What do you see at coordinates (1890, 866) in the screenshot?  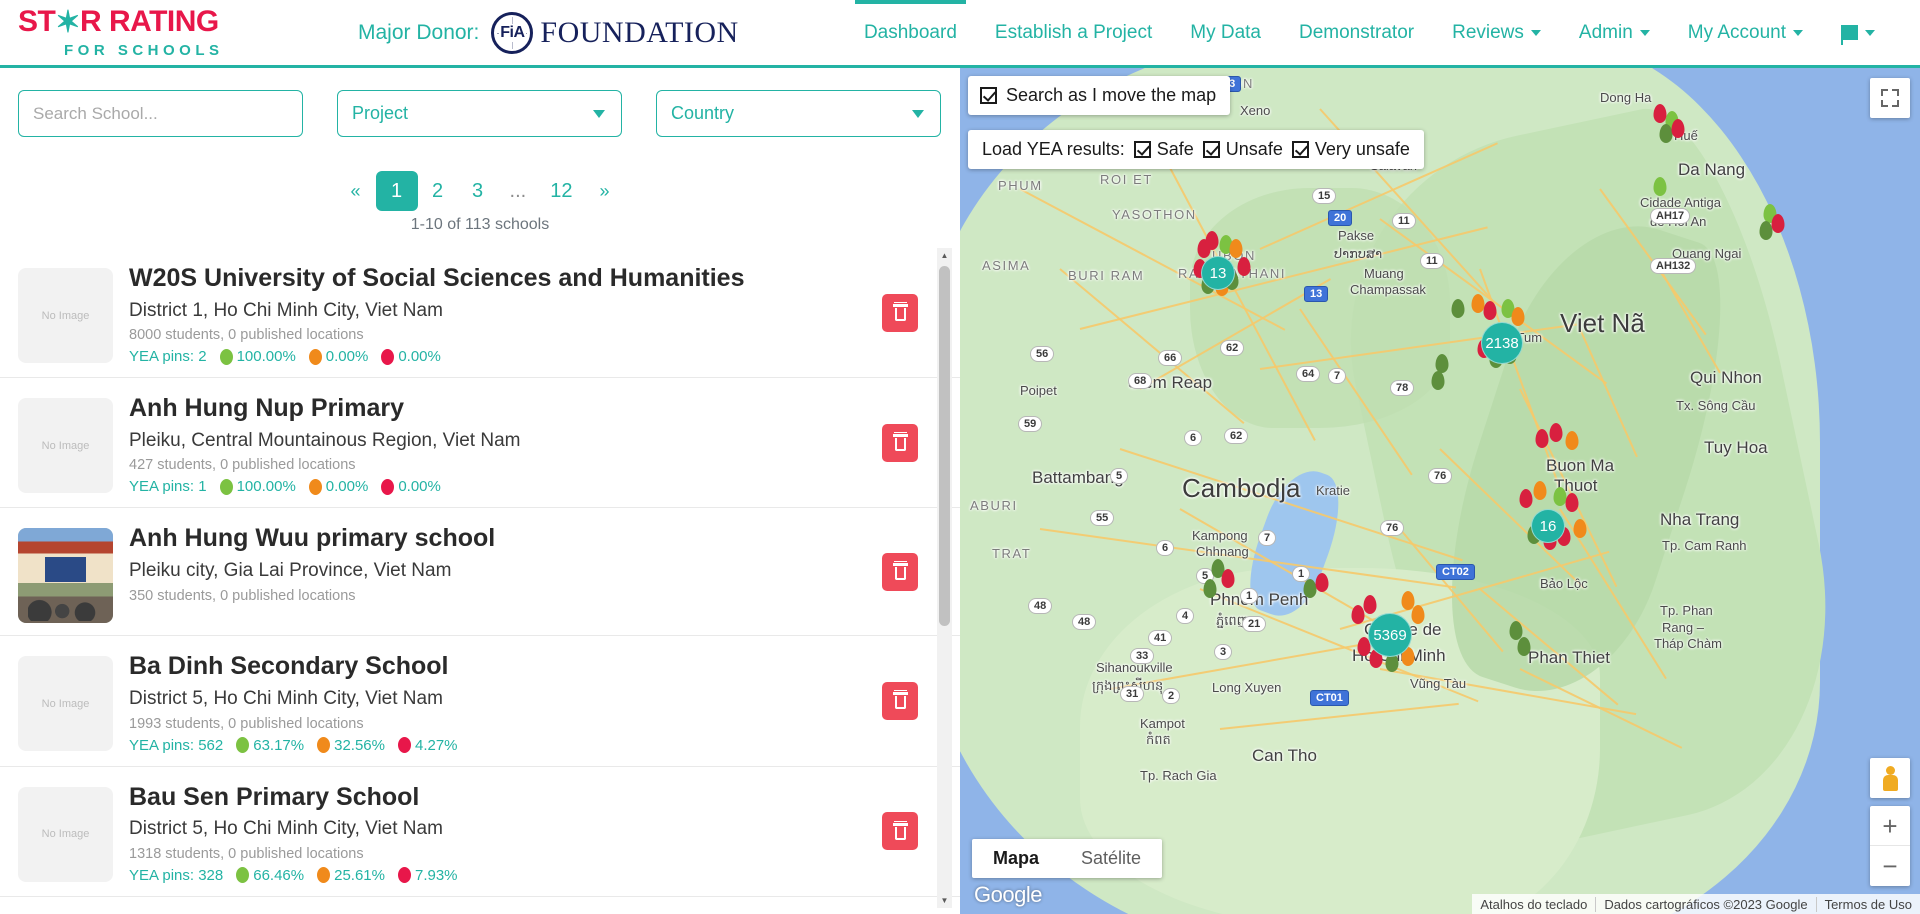 I see `zoom-out-button: −` at bounding box center [1890, 866].